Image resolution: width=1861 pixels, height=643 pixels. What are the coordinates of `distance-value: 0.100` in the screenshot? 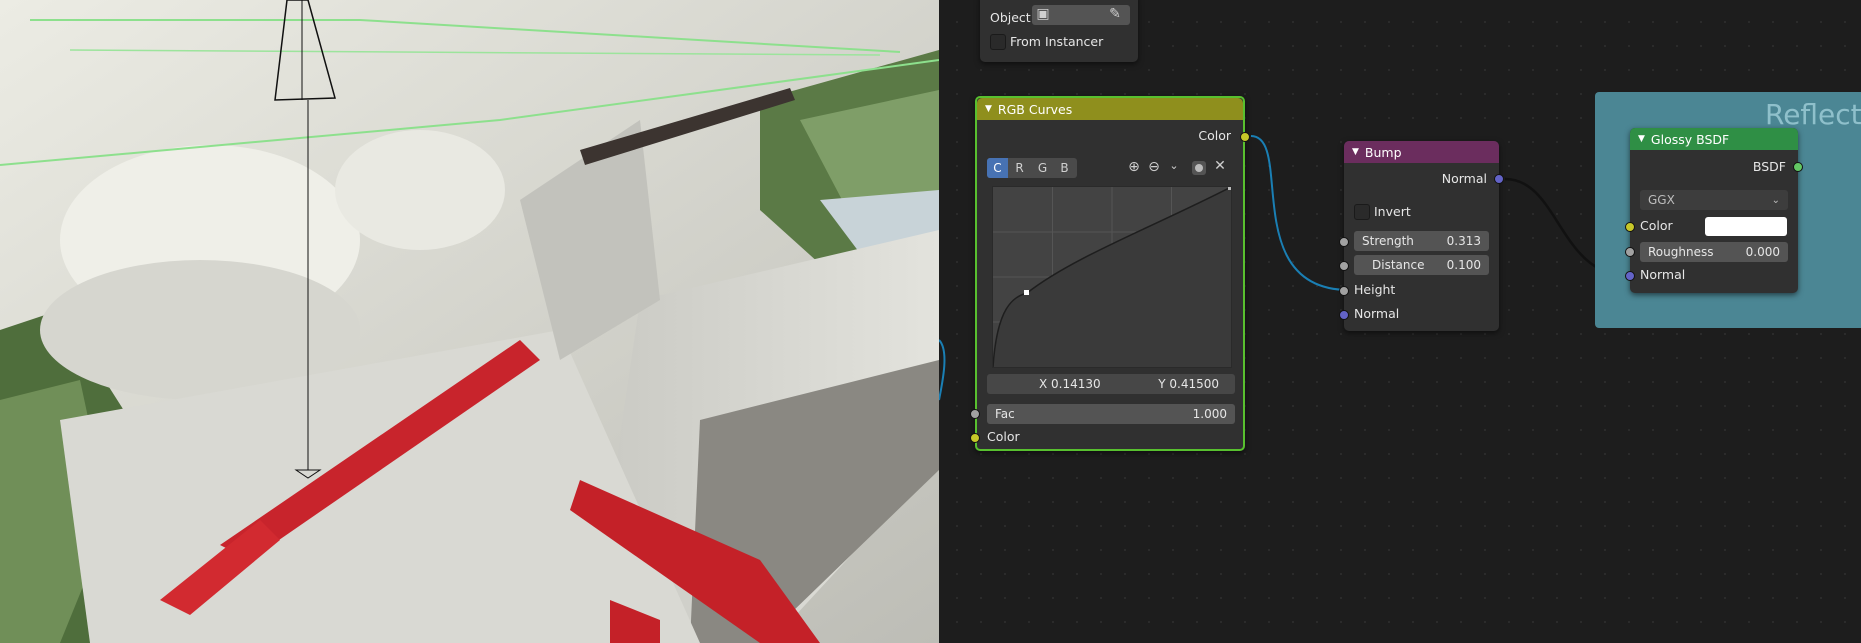 It's located at (1463, 265).